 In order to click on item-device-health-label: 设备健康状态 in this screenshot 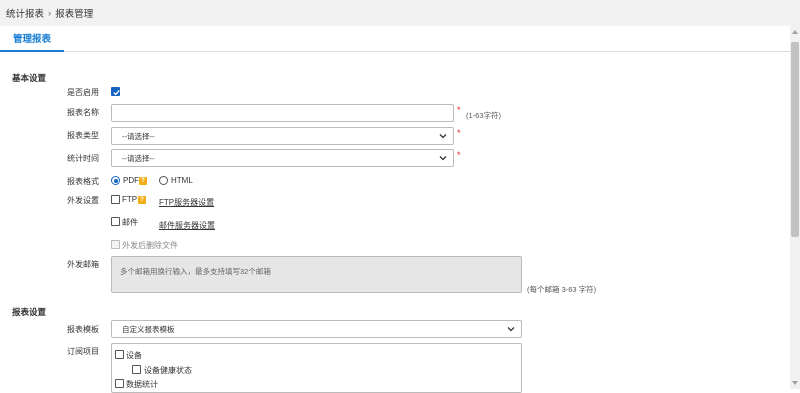, I will do `click(168, 370)`.